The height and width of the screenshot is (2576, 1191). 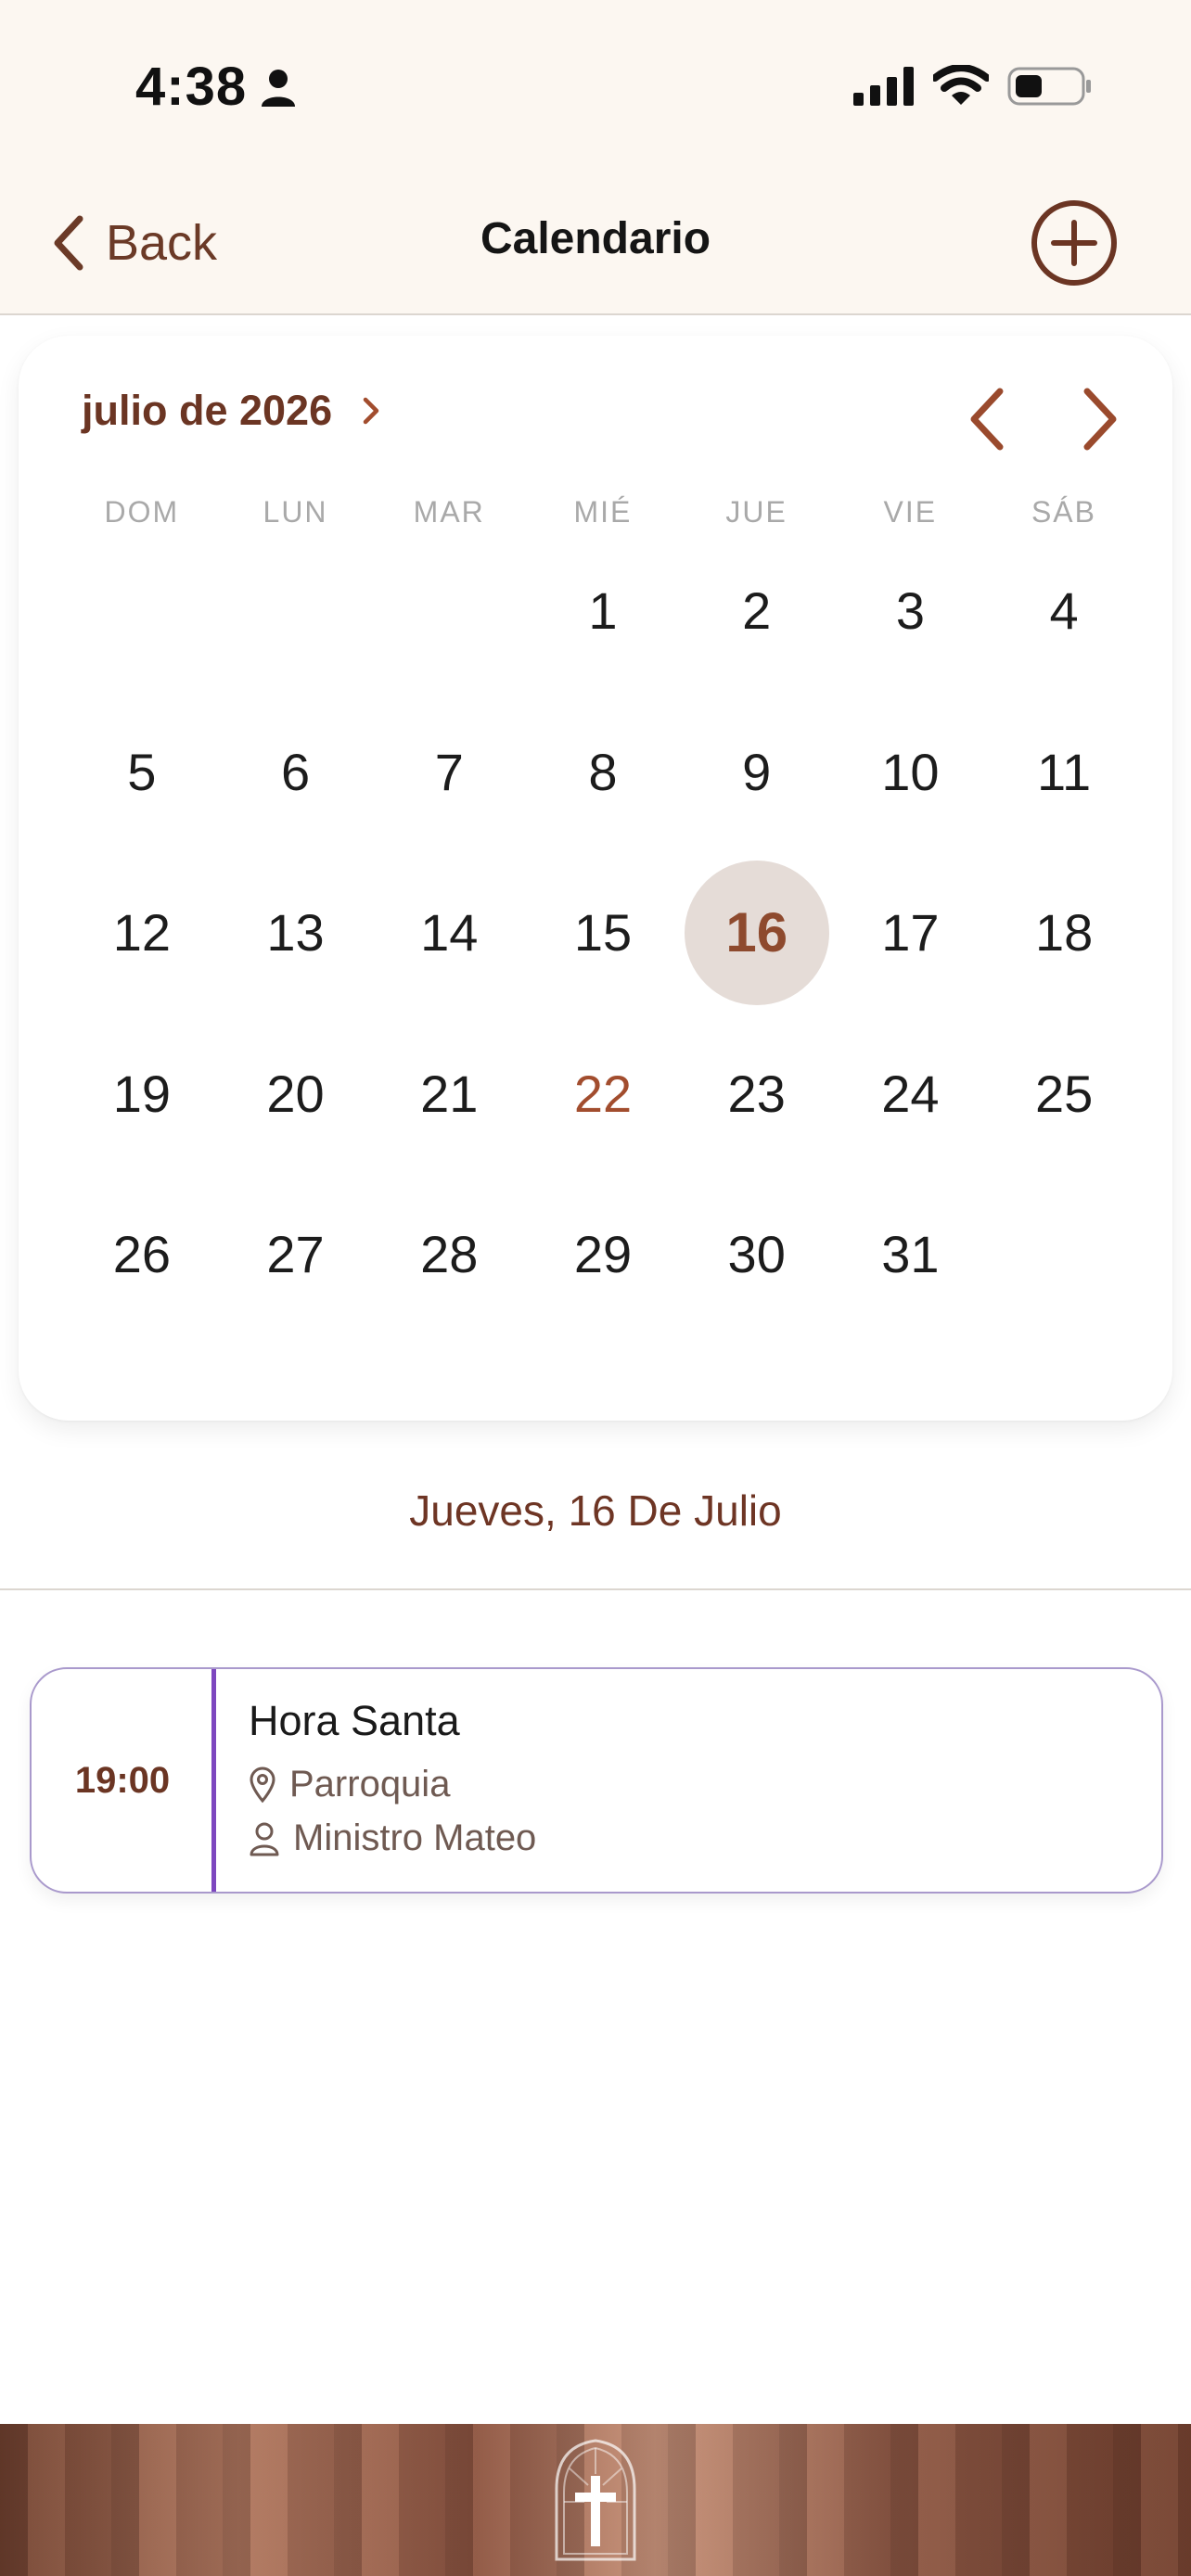 I want to click on day-number: 24, so click(x=910, y=1093).